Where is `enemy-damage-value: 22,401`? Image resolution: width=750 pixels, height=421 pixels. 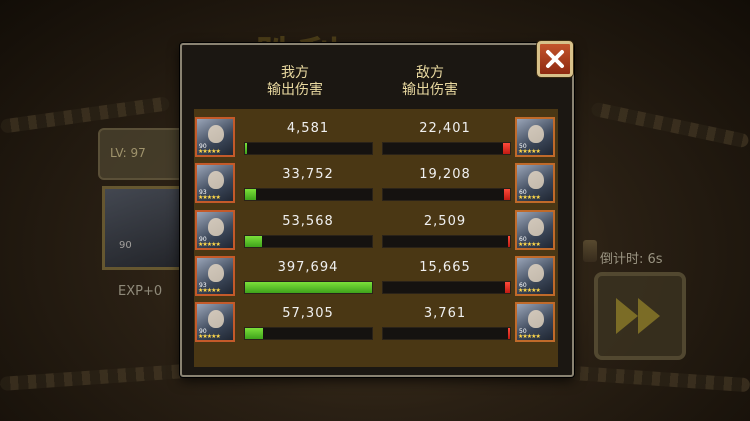 enemy-damage-value: 22,401 is located at coordinates (445, 128).